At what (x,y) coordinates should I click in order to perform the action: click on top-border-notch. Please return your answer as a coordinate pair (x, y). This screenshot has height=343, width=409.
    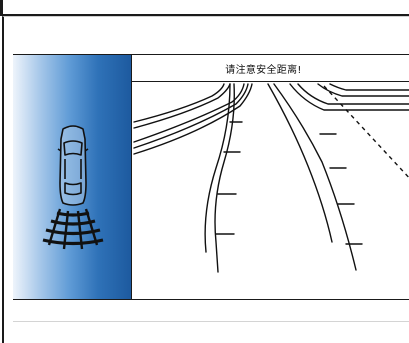
    Looking at the image, I should click on (1, 7).